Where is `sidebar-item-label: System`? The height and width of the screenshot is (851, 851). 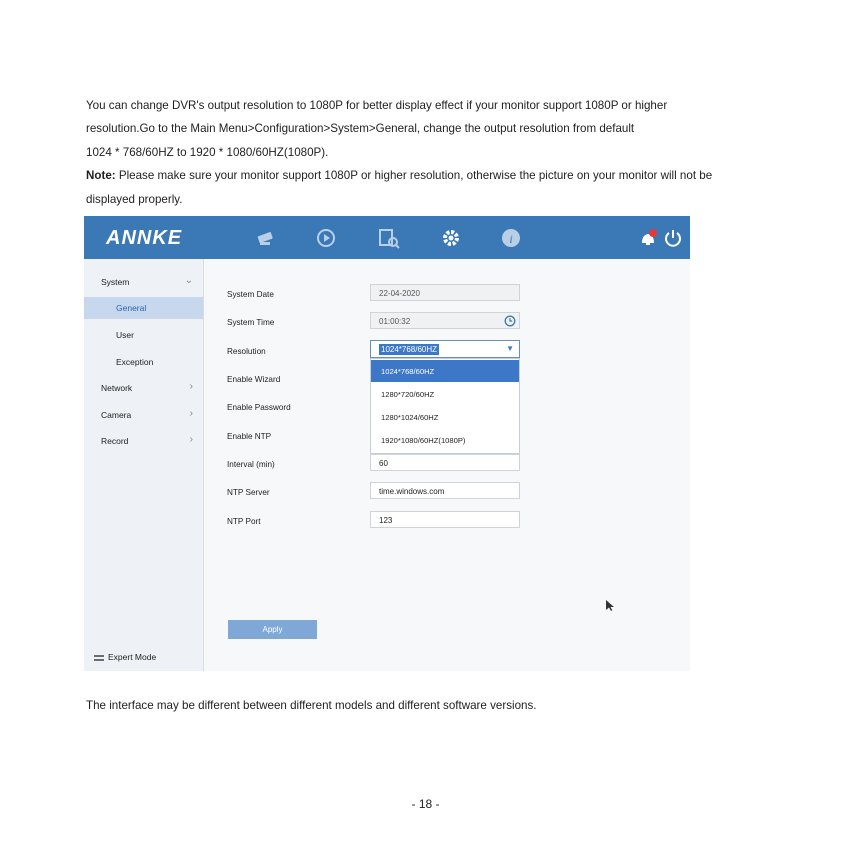
sidebar-item-label: System is located at coordinates (115, 282).